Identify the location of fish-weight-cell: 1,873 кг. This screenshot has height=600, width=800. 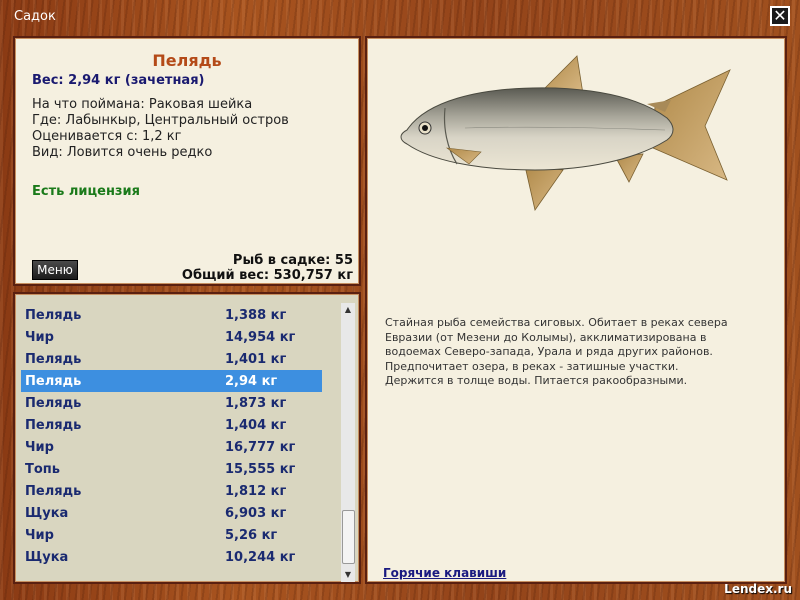
(256, 403).